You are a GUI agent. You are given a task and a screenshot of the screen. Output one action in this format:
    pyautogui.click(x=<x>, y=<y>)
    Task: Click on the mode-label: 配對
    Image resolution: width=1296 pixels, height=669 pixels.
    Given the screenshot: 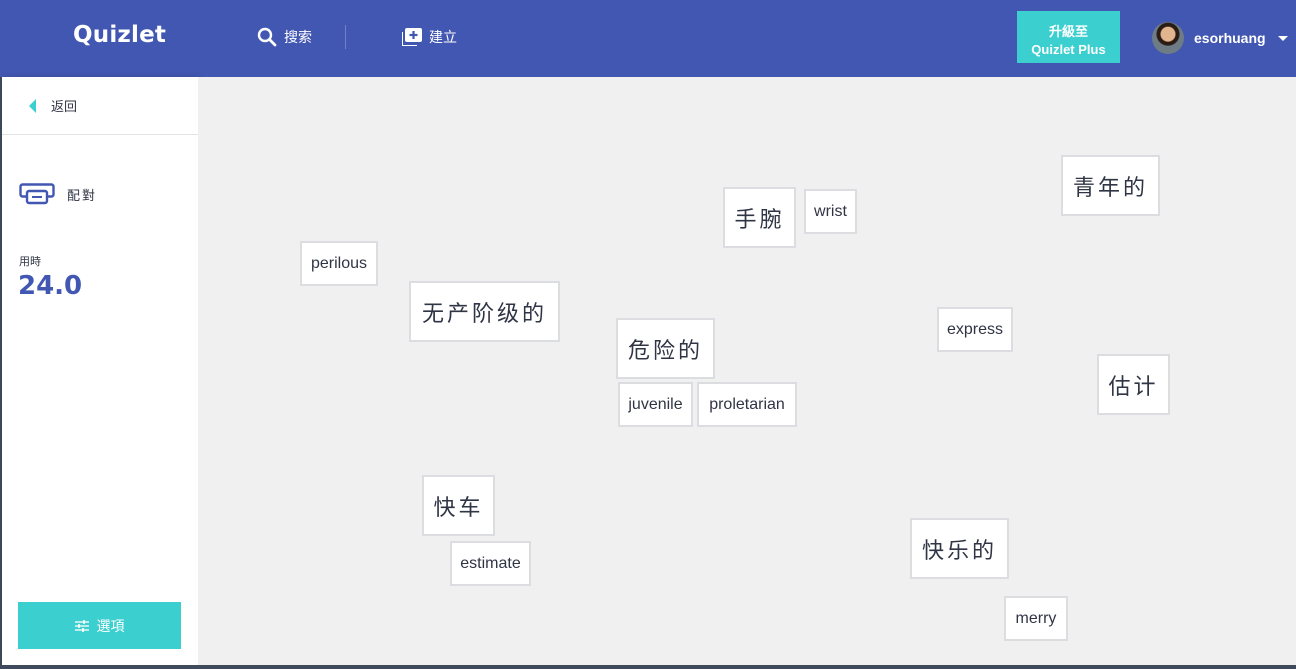 What is the action you would take?
    pyautogui.click(x=82, y=195)
    